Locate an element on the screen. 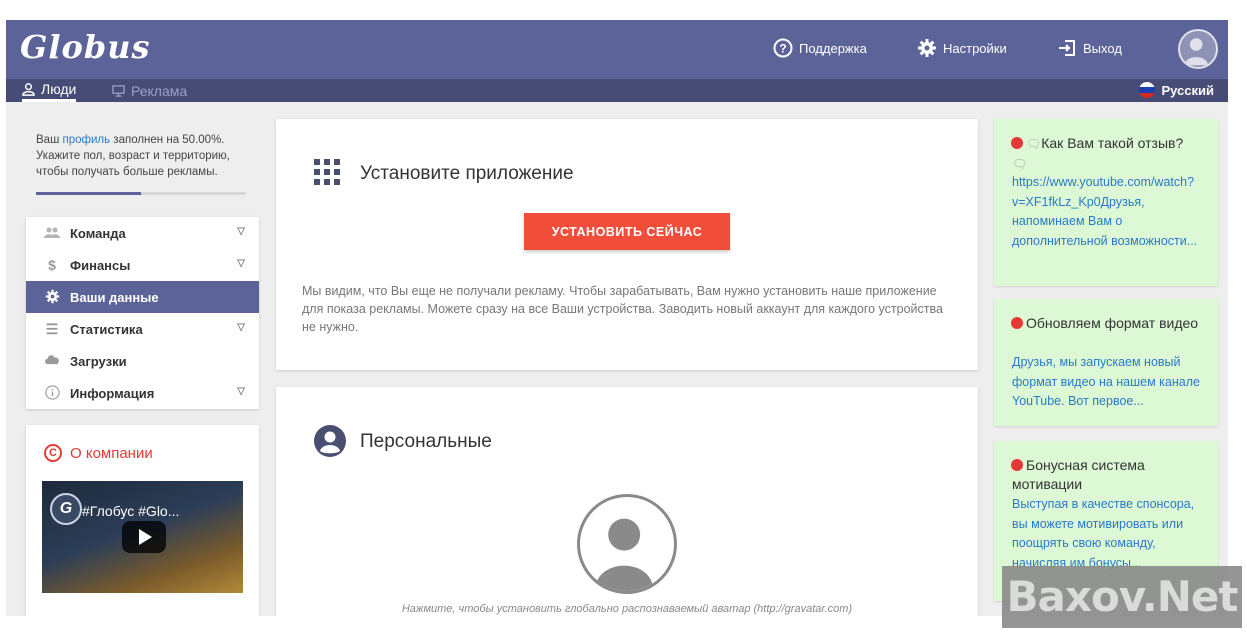 This screenshot has width=1247, height=636. about-company-link: C О компании is located at coordinates (98, 453).